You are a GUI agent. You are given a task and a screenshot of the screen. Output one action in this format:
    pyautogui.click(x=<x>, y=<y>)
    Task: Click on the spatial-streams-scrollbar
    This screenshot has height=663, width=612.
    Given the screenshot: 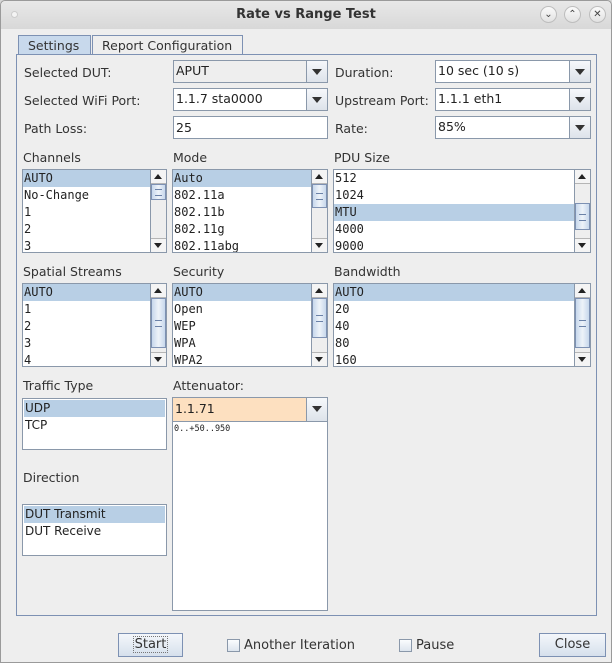 What is the action you would take?
    pyautogui.click(x=158, y=325)
    